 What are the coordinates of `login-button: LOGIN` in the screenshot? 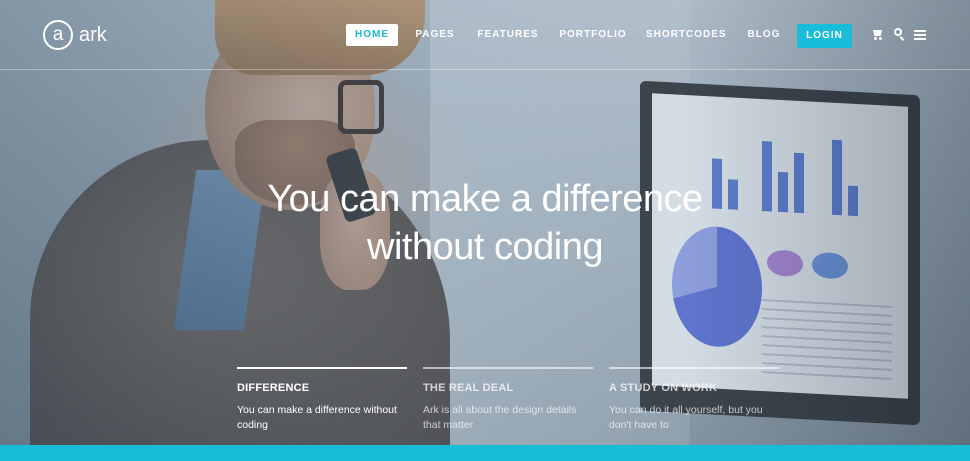 It's located at (824, 36).